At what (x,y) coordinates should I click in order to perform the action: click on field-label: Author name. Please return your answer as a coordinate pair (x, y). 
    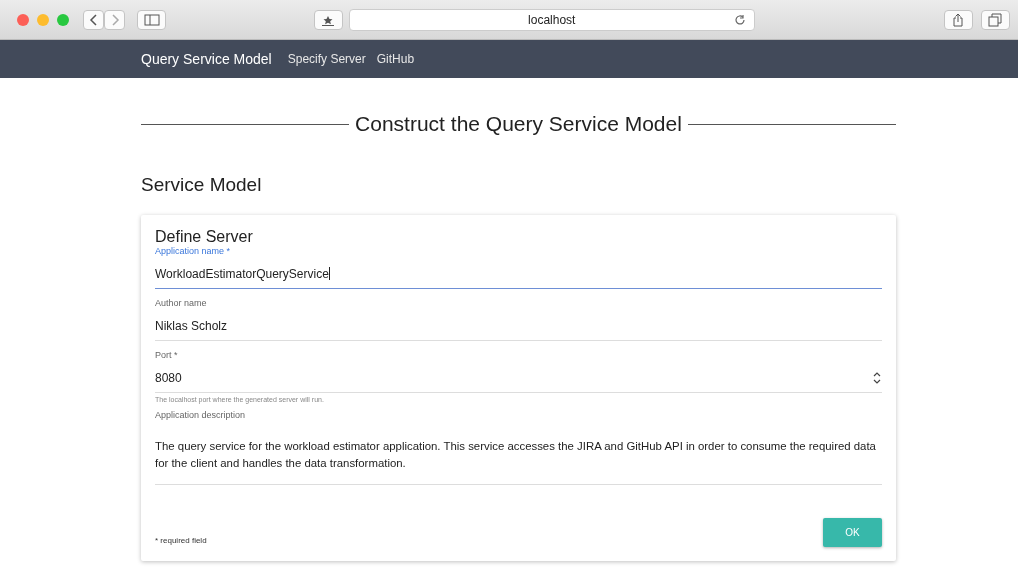
    Looking at the image, I should click on (181, 303).